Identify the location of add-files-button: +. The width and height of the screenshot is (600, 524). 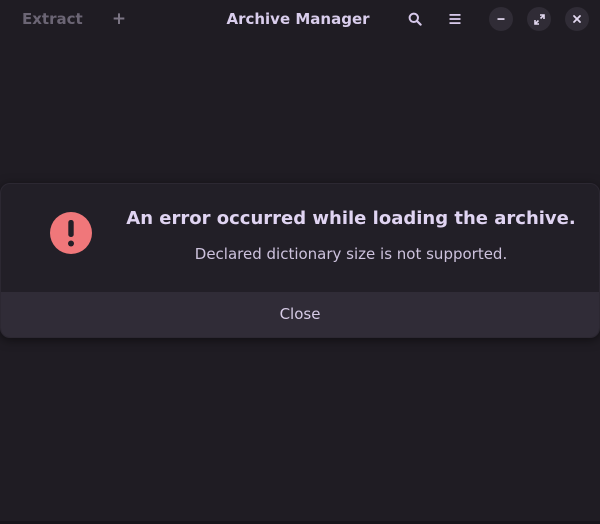
(119, 19).